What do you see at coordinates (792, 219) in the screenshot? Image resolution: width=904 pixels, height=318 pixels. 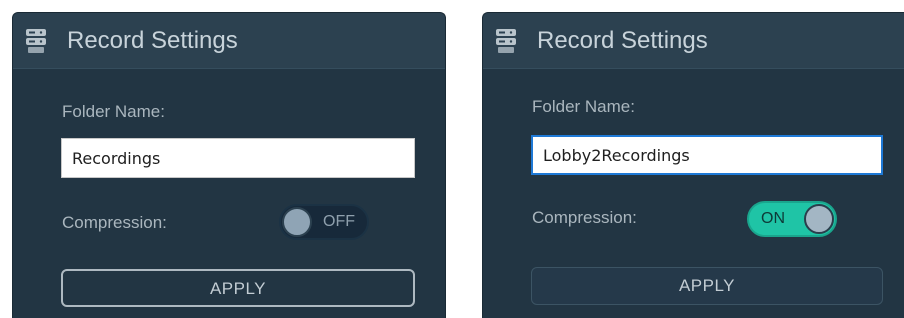 I see `compression-toggle: ON` at bounding box center [792, 219].